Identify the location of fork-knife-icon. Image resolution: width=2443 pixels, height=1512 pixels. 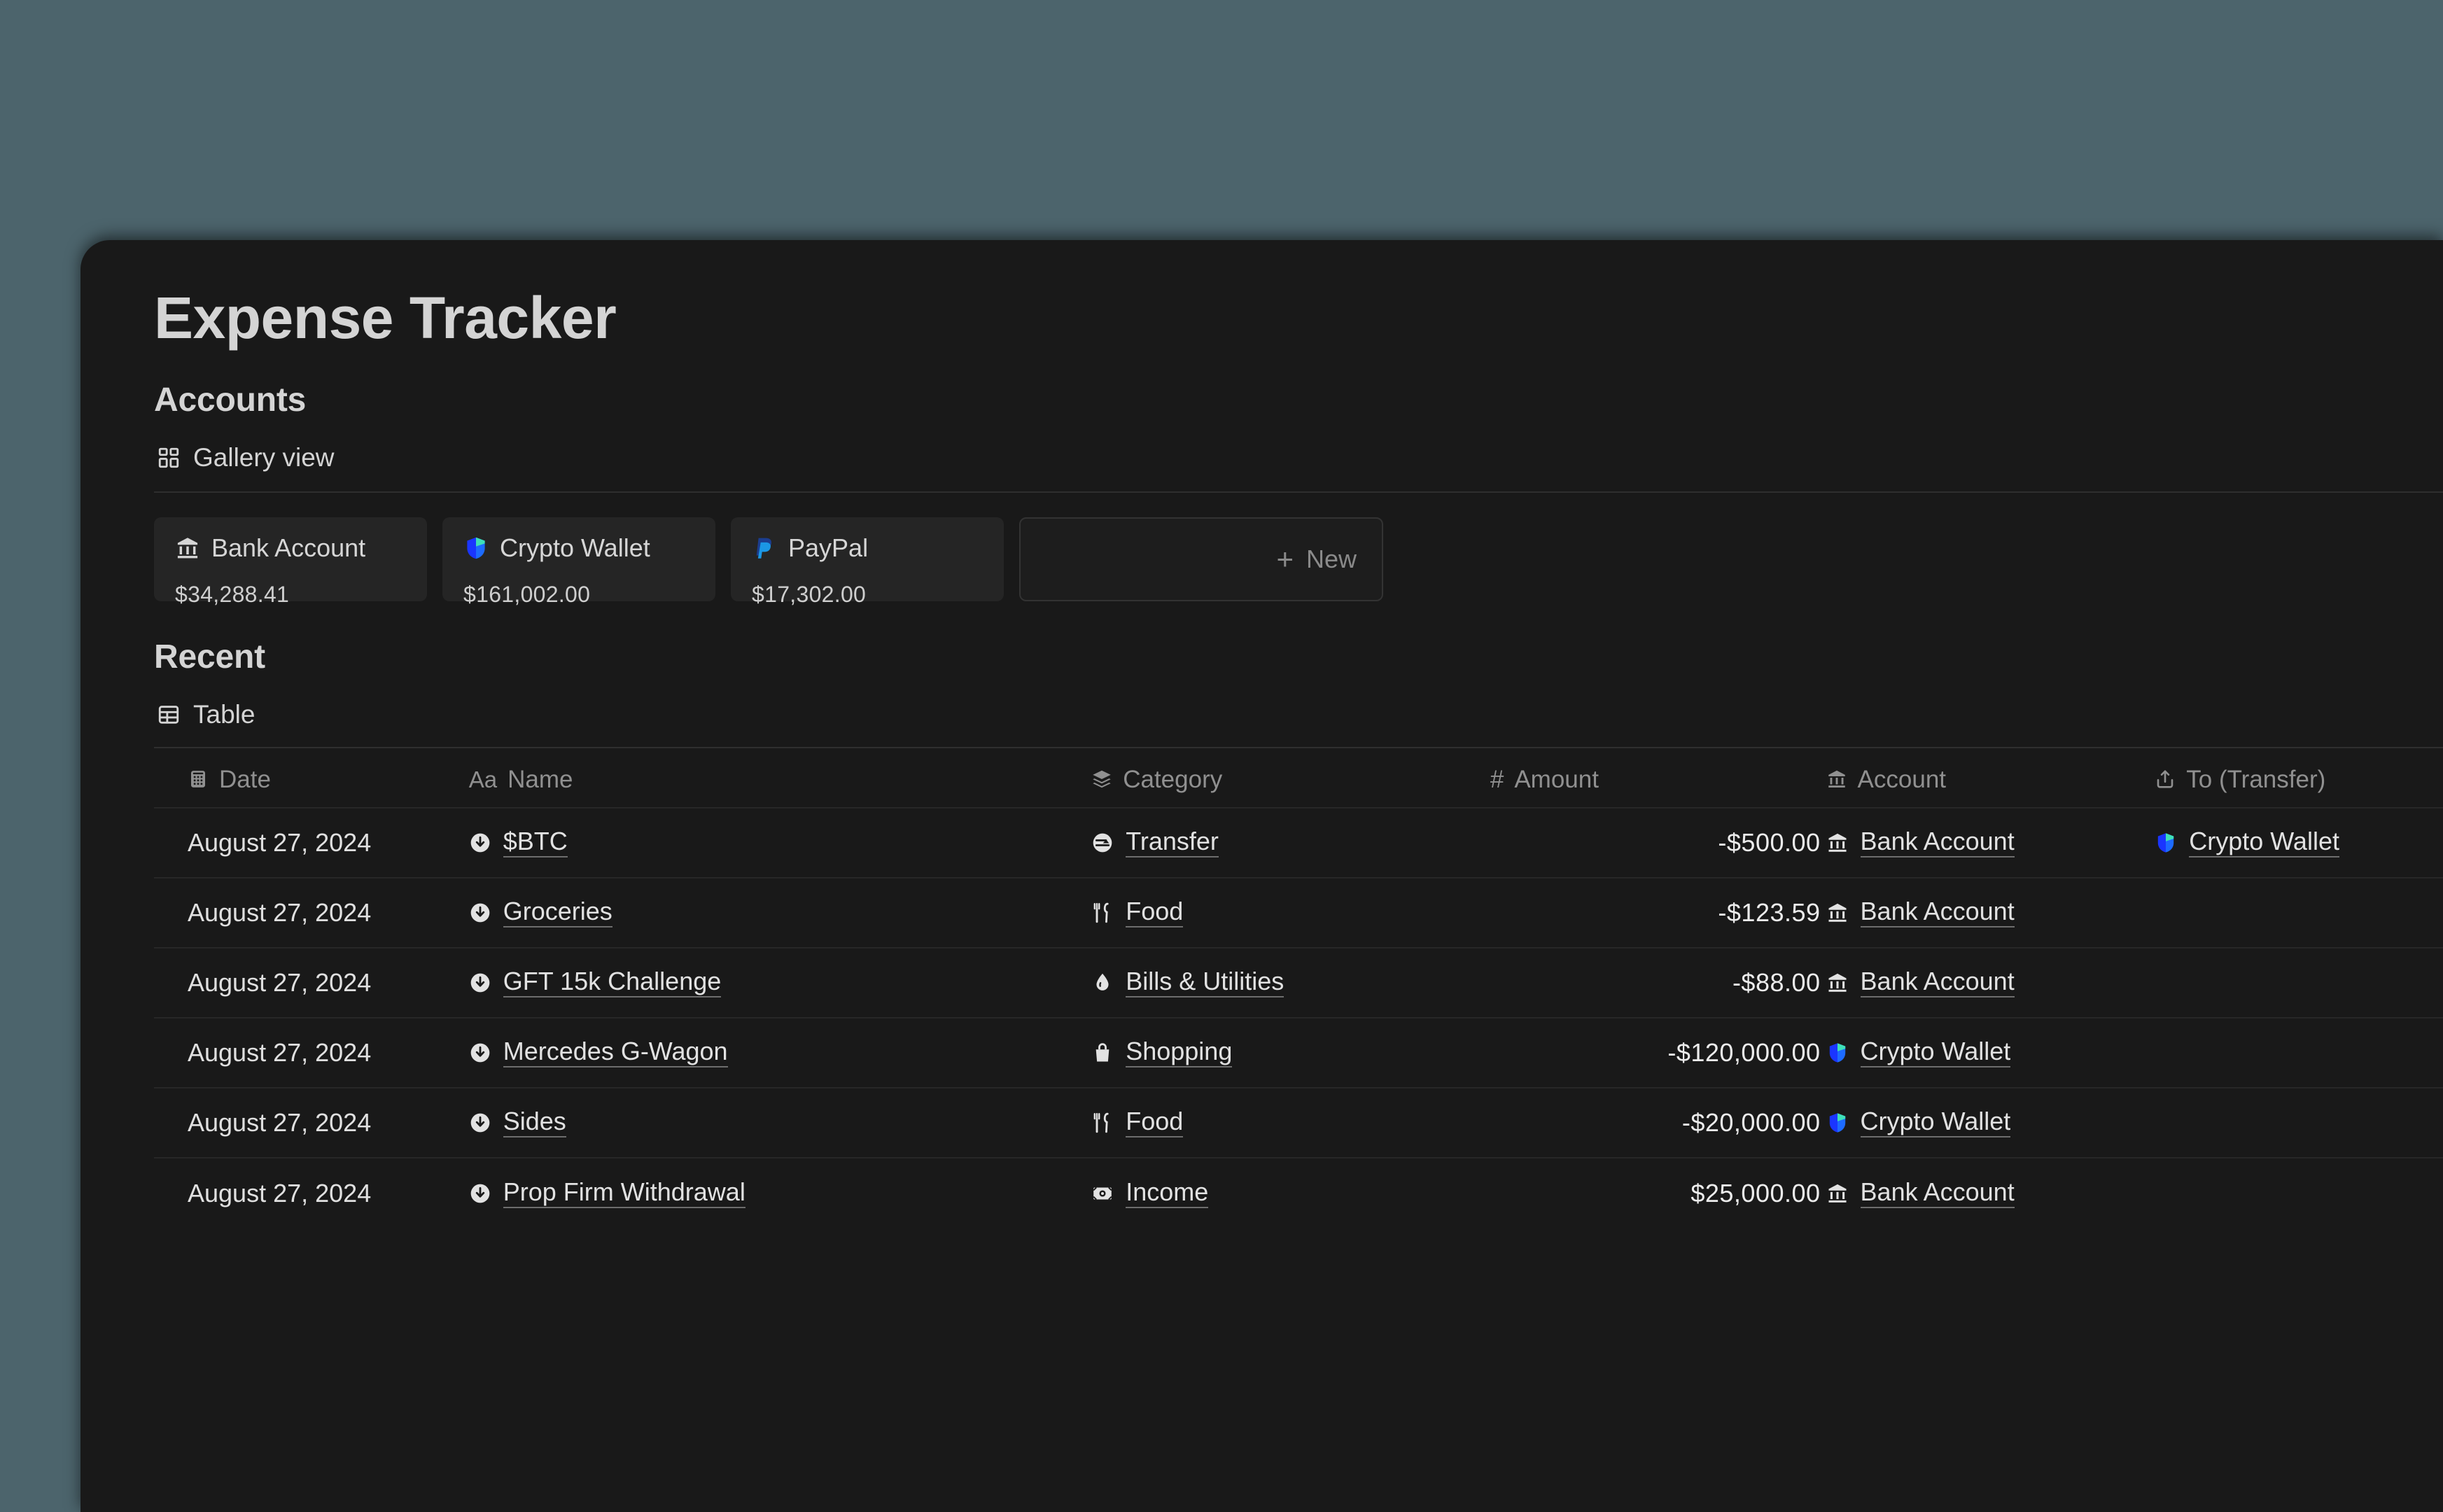
(1102, 1123).